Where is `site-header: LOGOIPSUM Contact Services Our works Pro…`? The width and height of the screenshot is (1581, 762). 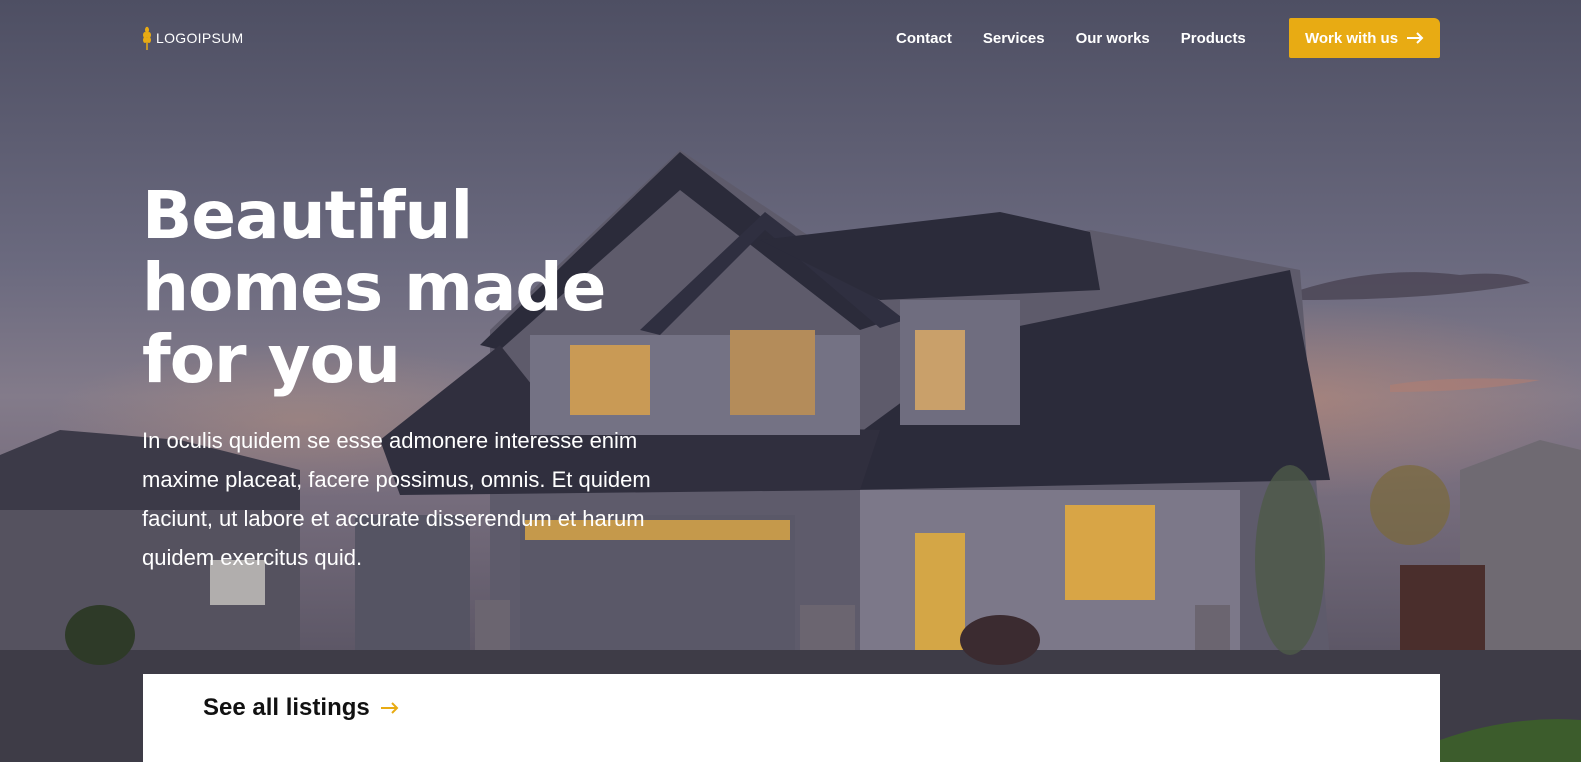
site-header: LOGOIPSUM Contact Services Our works Pro… is located at coordinates (790, 39).